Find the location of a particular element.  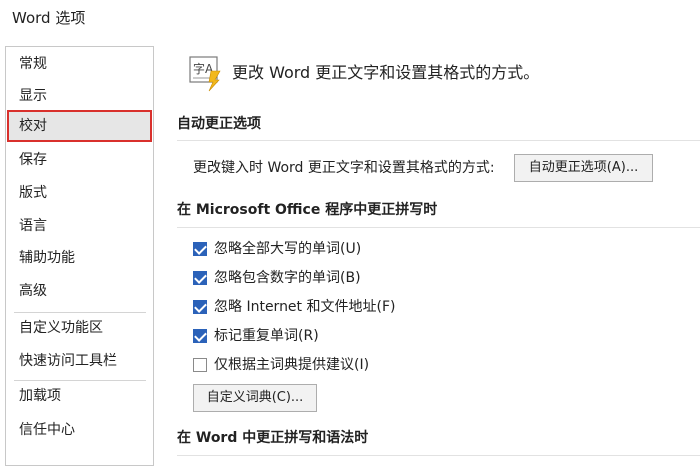

sidebar-item-language: 语言 is located at coordinates (79, 226).